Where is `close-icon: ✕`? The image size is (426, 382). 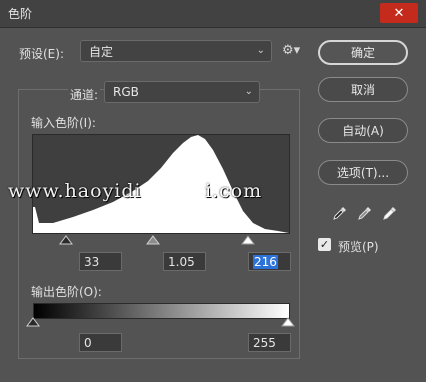
close-icon: ✕ is located at coordinates (399, 13).